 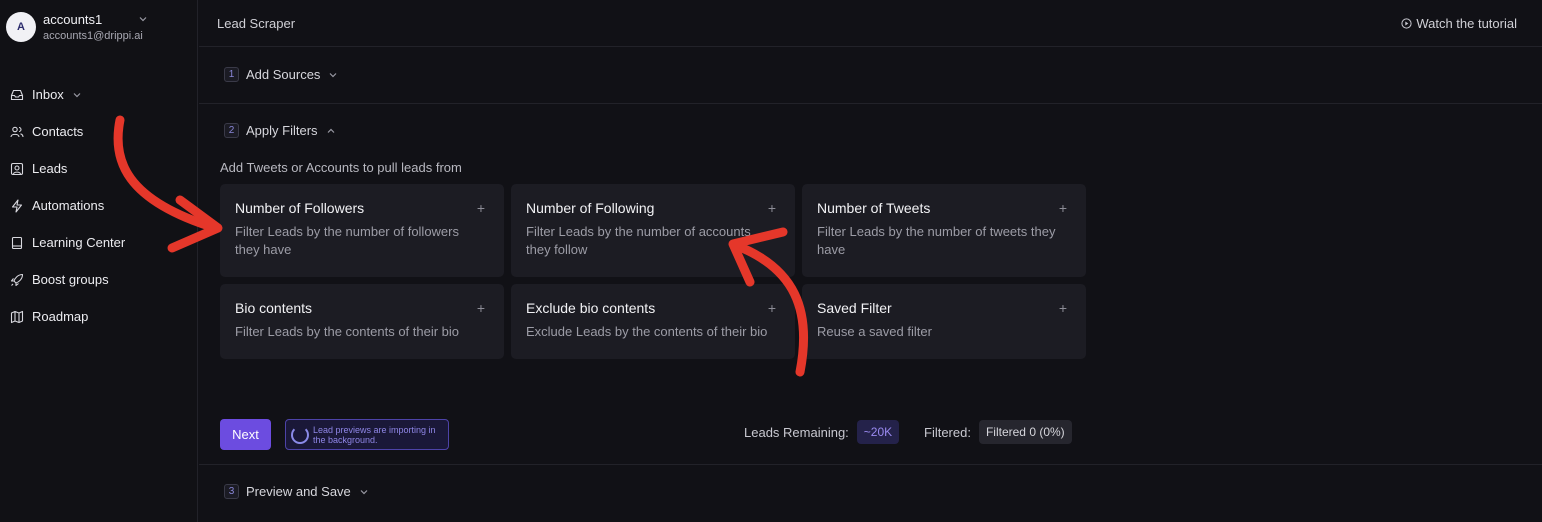 What do you see at coordinates (231, 491) in the screenshot?
I see `step-number: 3` at bounding box center [231, 491].